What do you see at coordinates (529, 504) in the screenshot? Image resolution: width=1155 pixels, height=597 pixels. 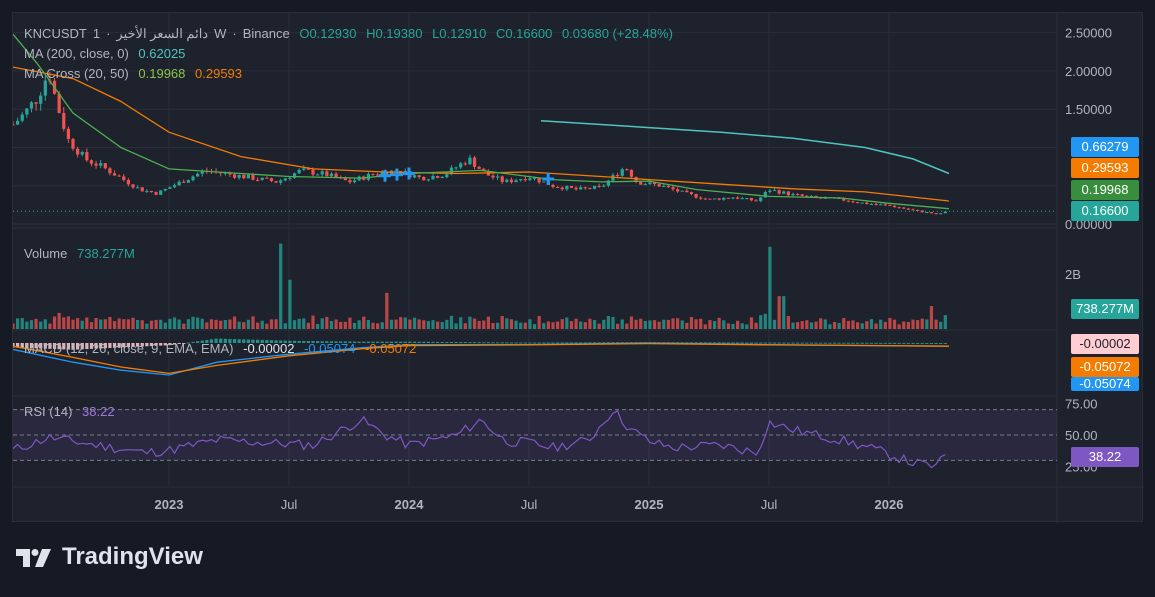 I see `time-tick-label: Jul` at bounding box center [529, 504].